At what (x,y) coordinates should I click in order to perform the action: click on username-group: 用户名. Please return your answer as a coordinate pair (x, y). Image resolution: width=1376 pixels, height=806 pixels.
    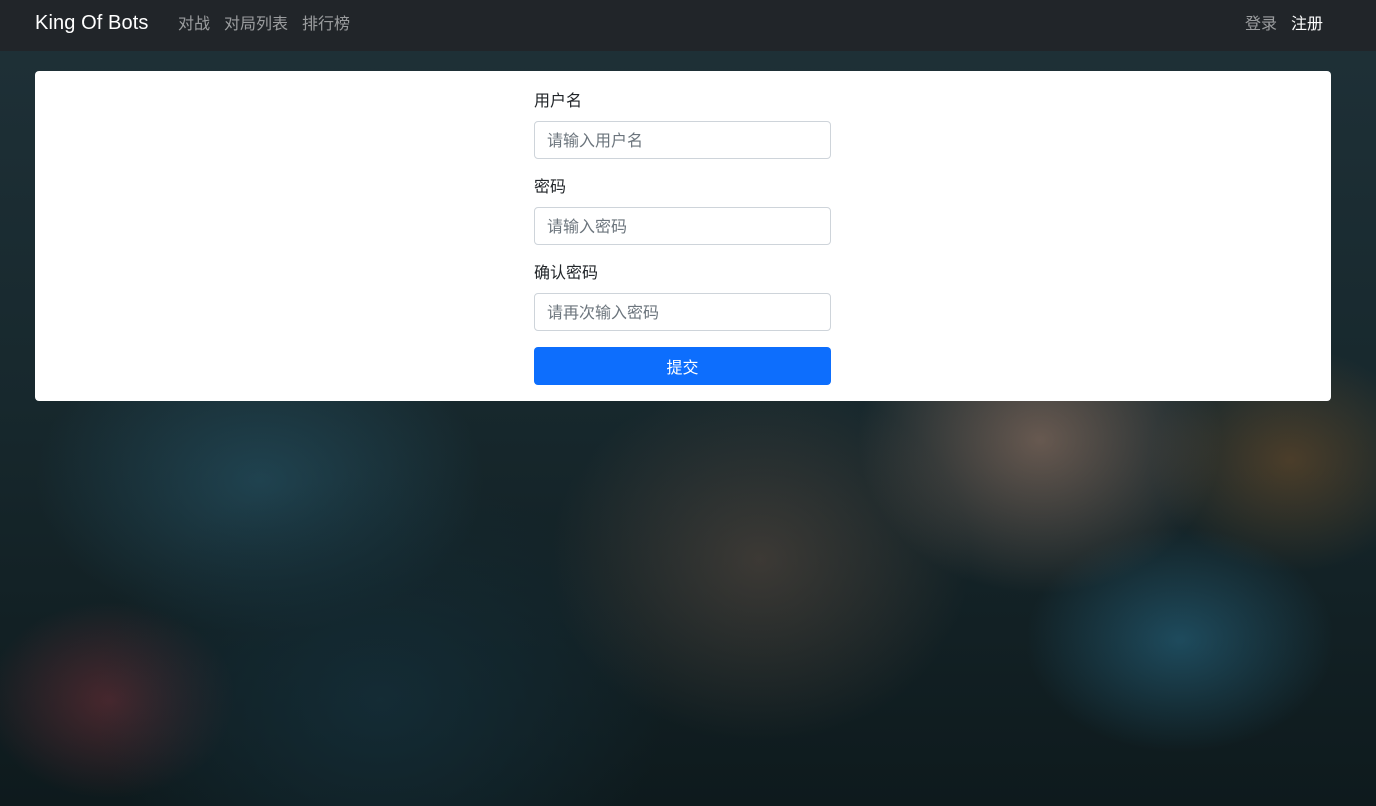
    Looking at the image, I should click on (682, 124).